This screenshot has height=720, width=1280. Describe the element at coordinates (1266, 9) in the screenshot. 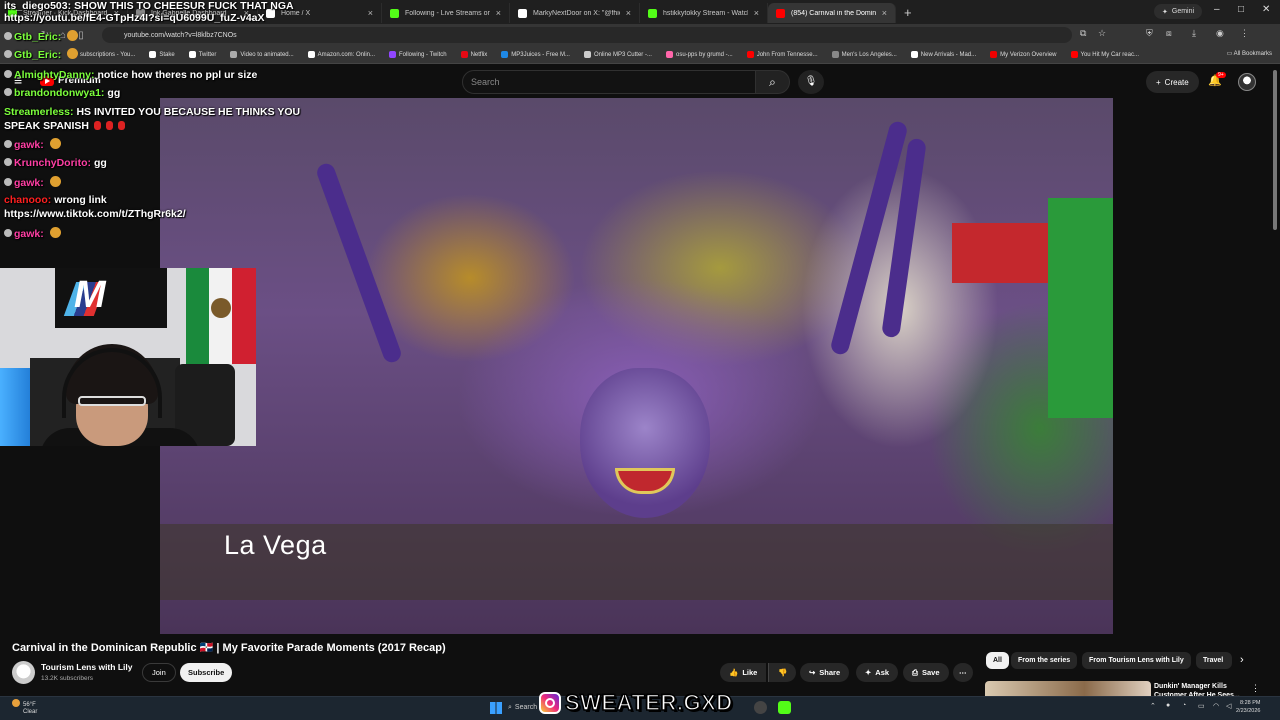

I see `close-window-icon: ✕` at that location.